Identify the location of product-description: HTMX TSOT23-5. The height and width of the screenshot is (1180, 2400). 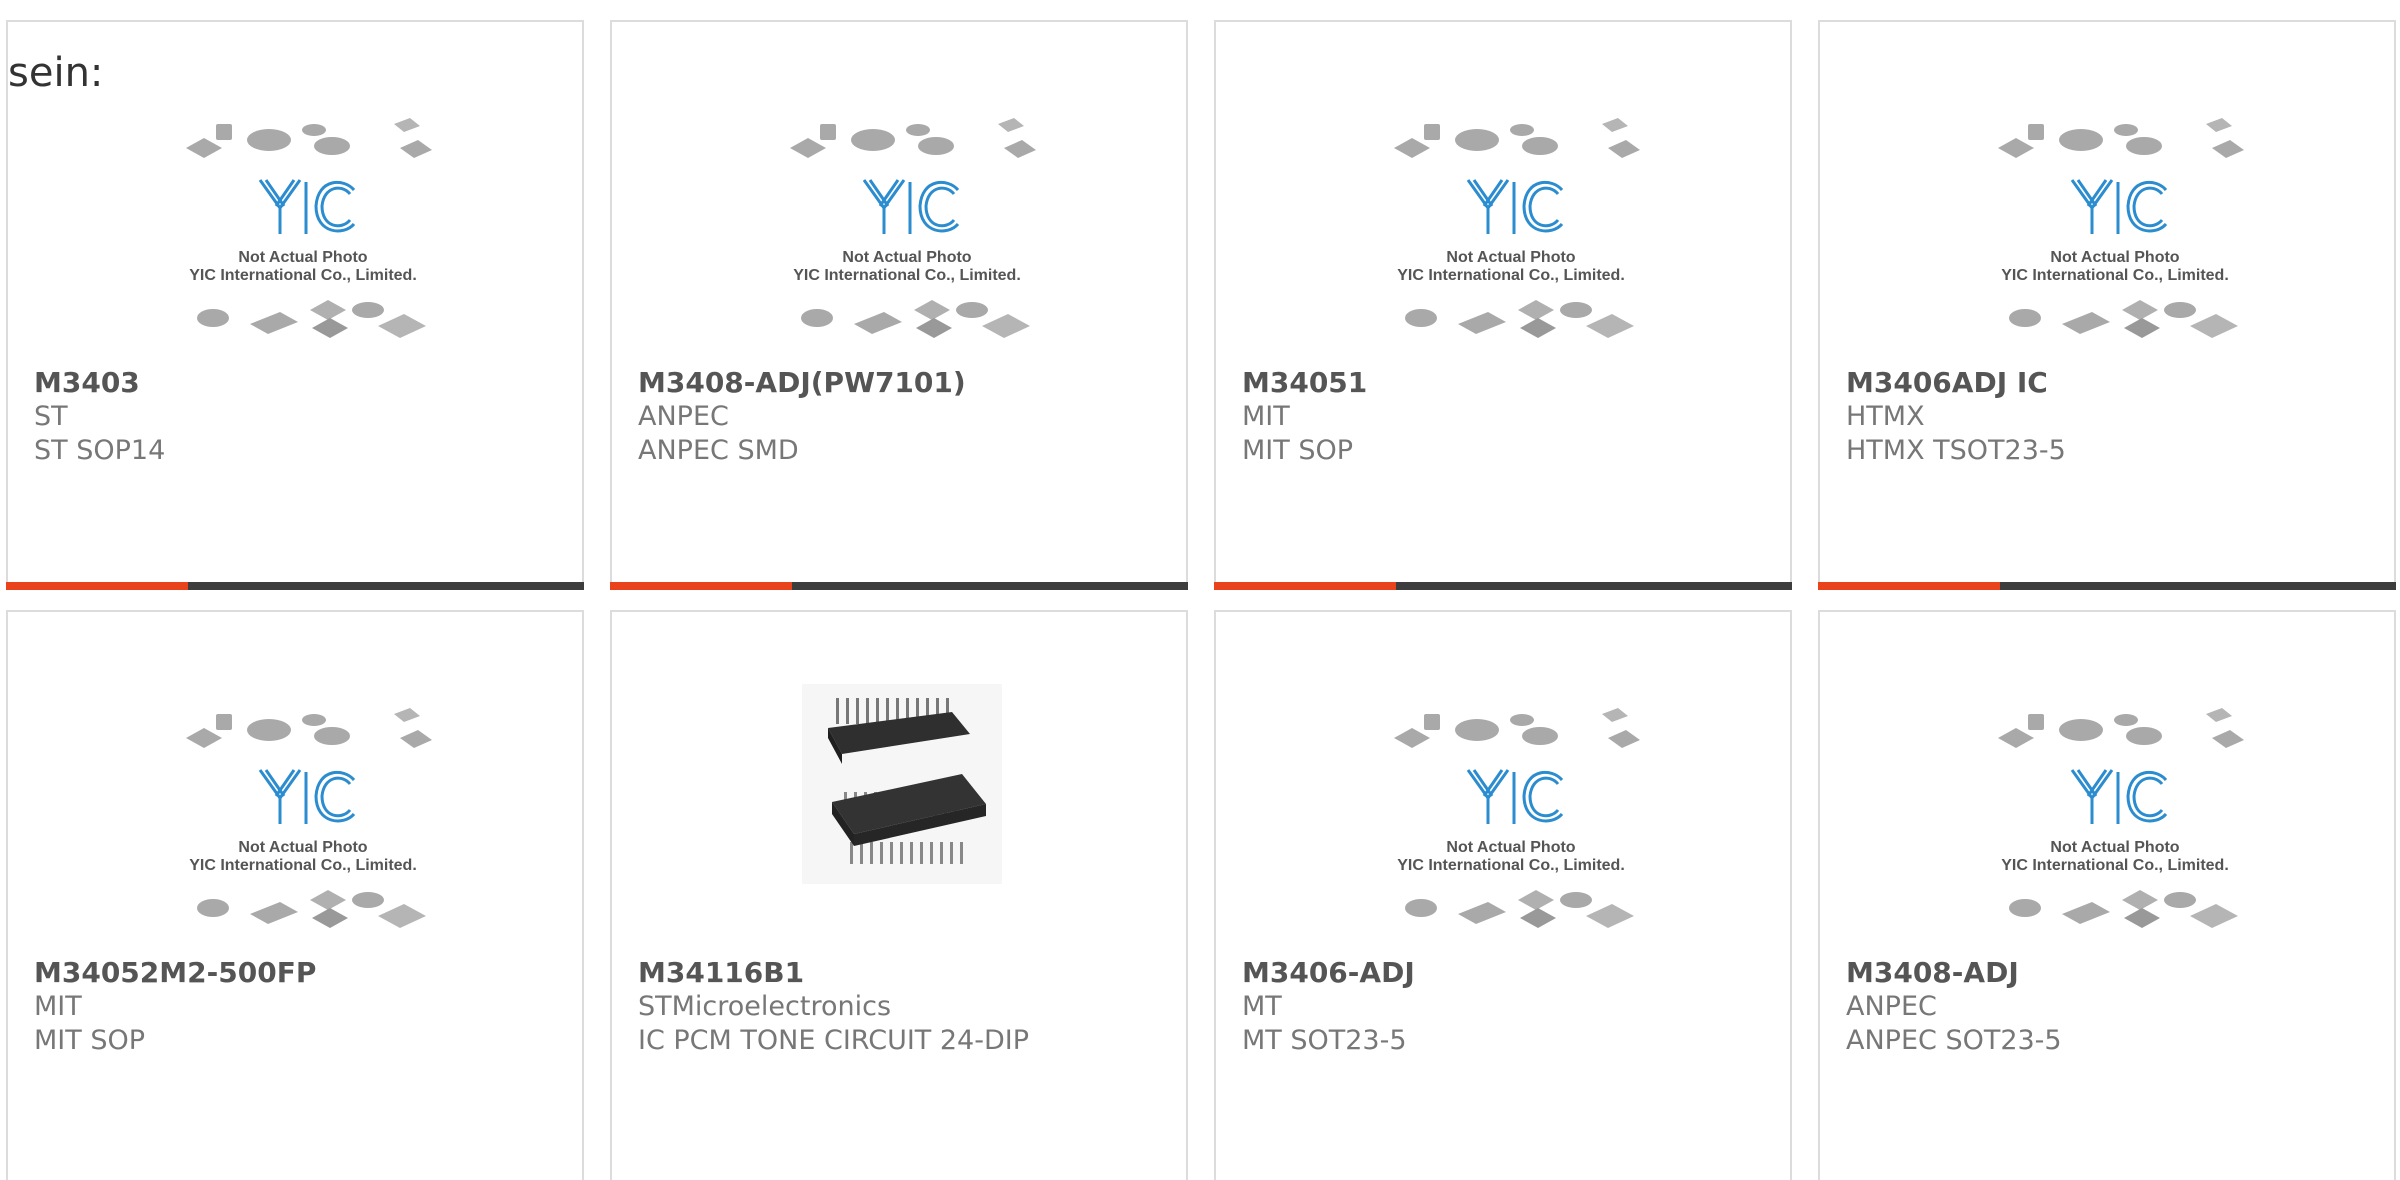
(1956, 450).